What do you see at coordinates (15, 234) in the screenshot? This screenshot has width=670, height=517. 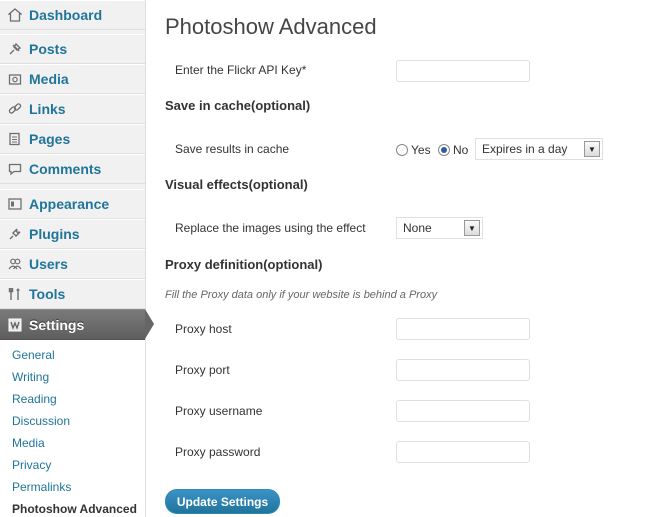 I see `plug-icon` at bounding box center [15, 234].